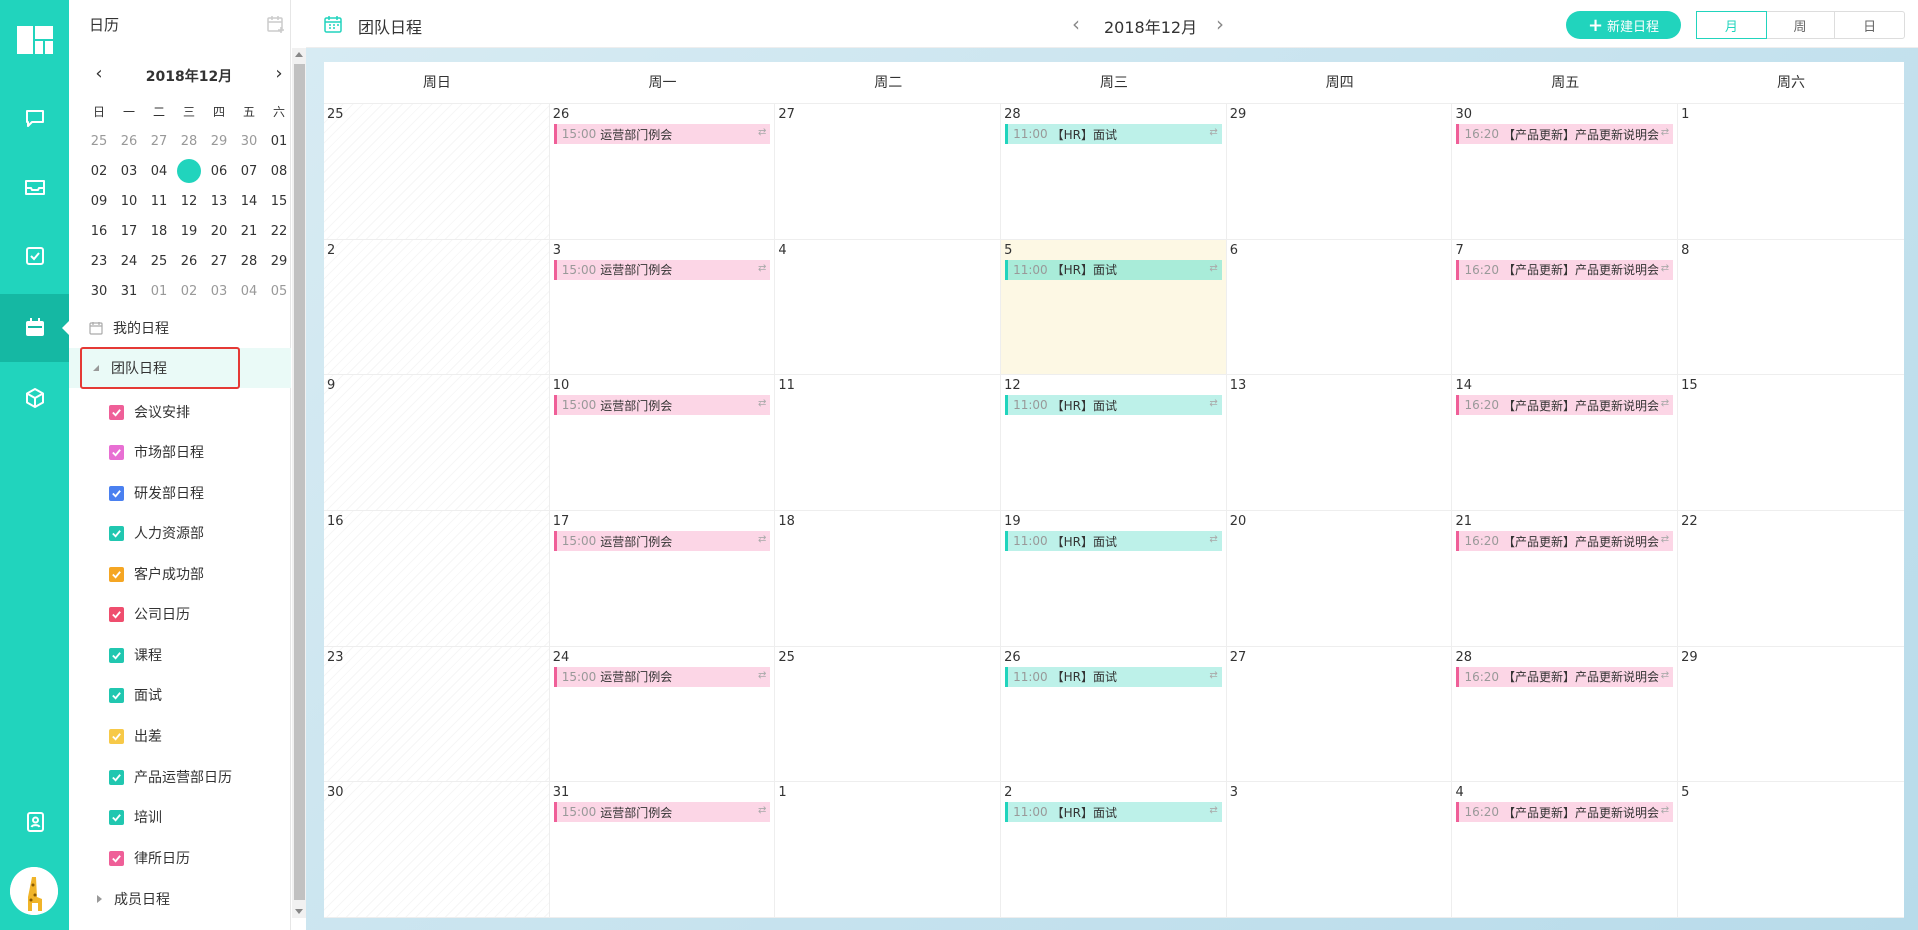  What do you see at coordinates (249, 291) in the screenshot?
I see `mini-day: 04` at bounding box center [249, 291].